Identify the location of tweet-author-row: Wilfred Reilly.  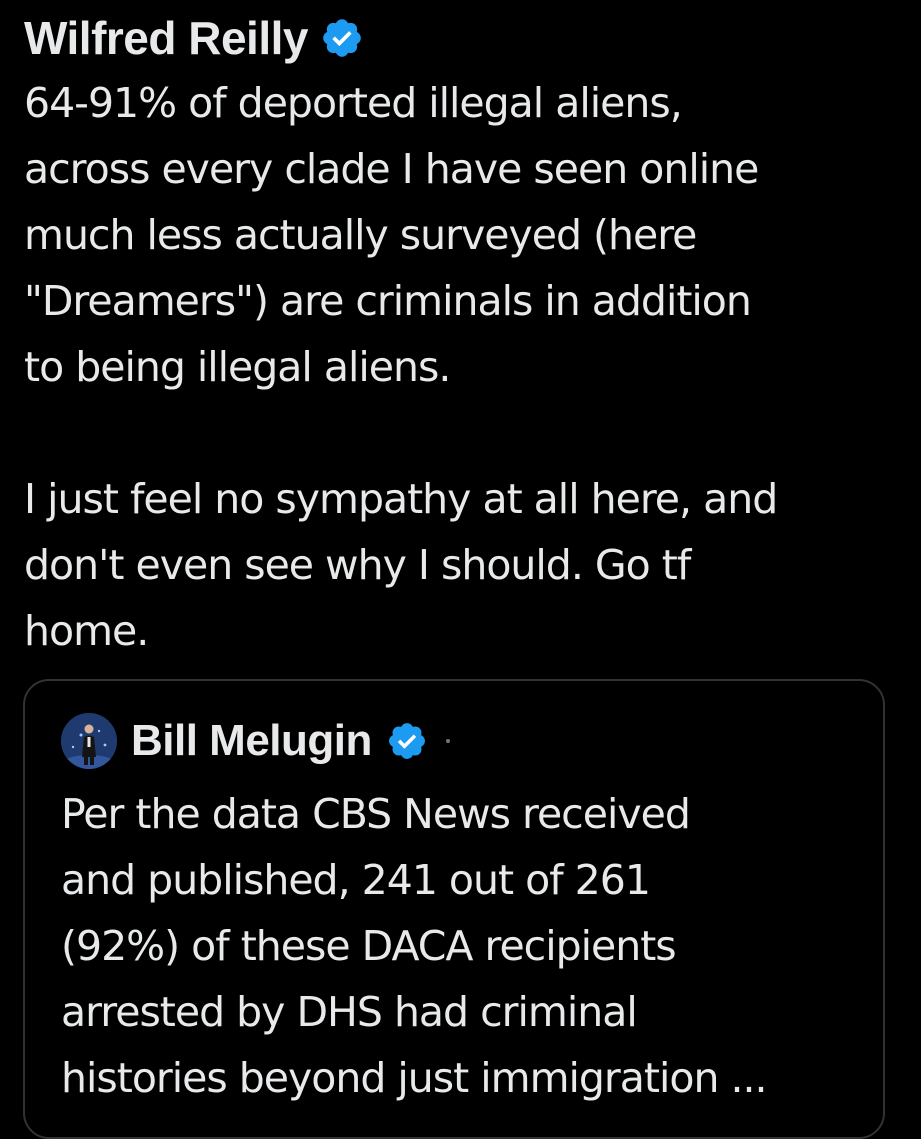
(194, 38).